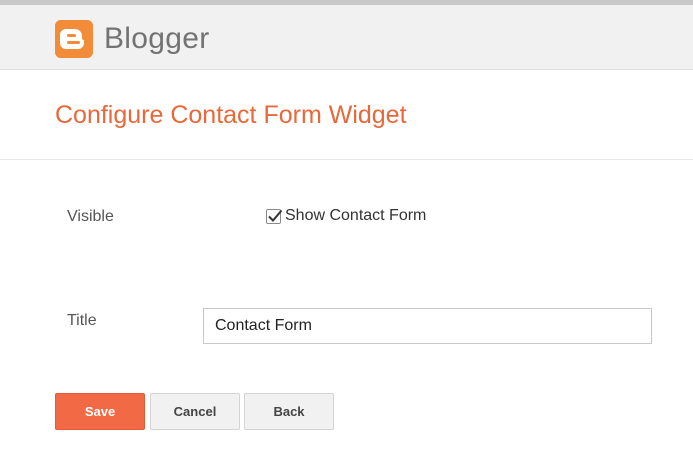  Describe the element at coordinates (157, 39) in the screenshot. I see `brand-name: Blogger` at that location.